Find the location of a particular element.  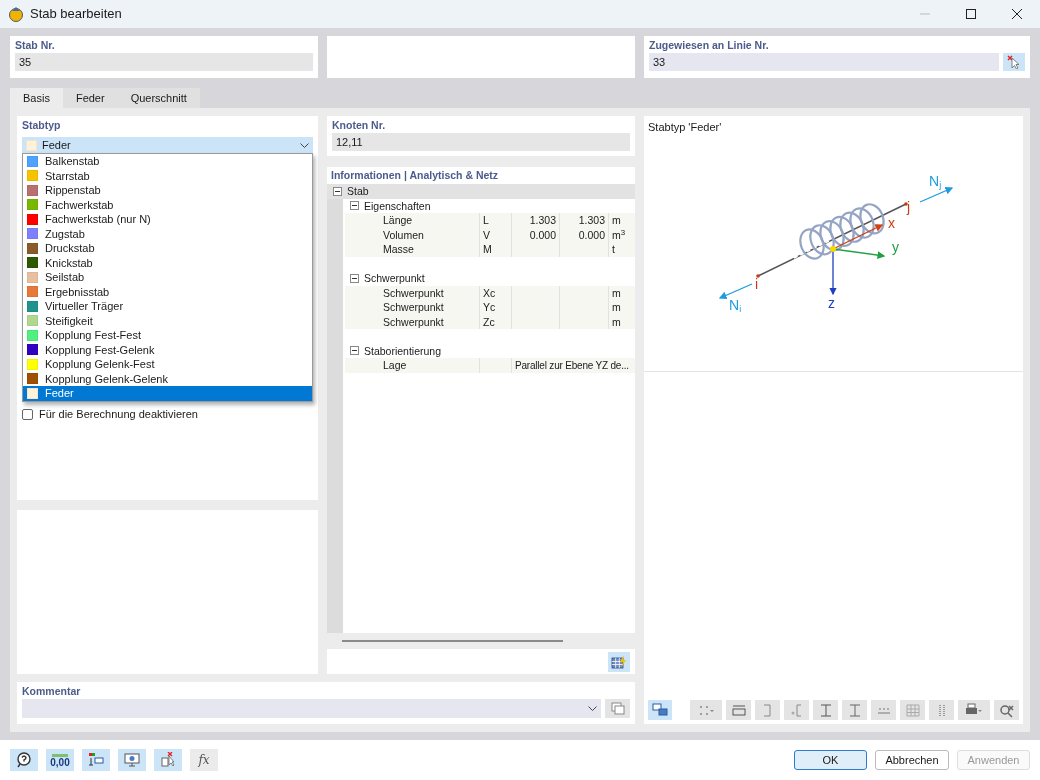

tab: Feder is located at coordinates (90, 98).